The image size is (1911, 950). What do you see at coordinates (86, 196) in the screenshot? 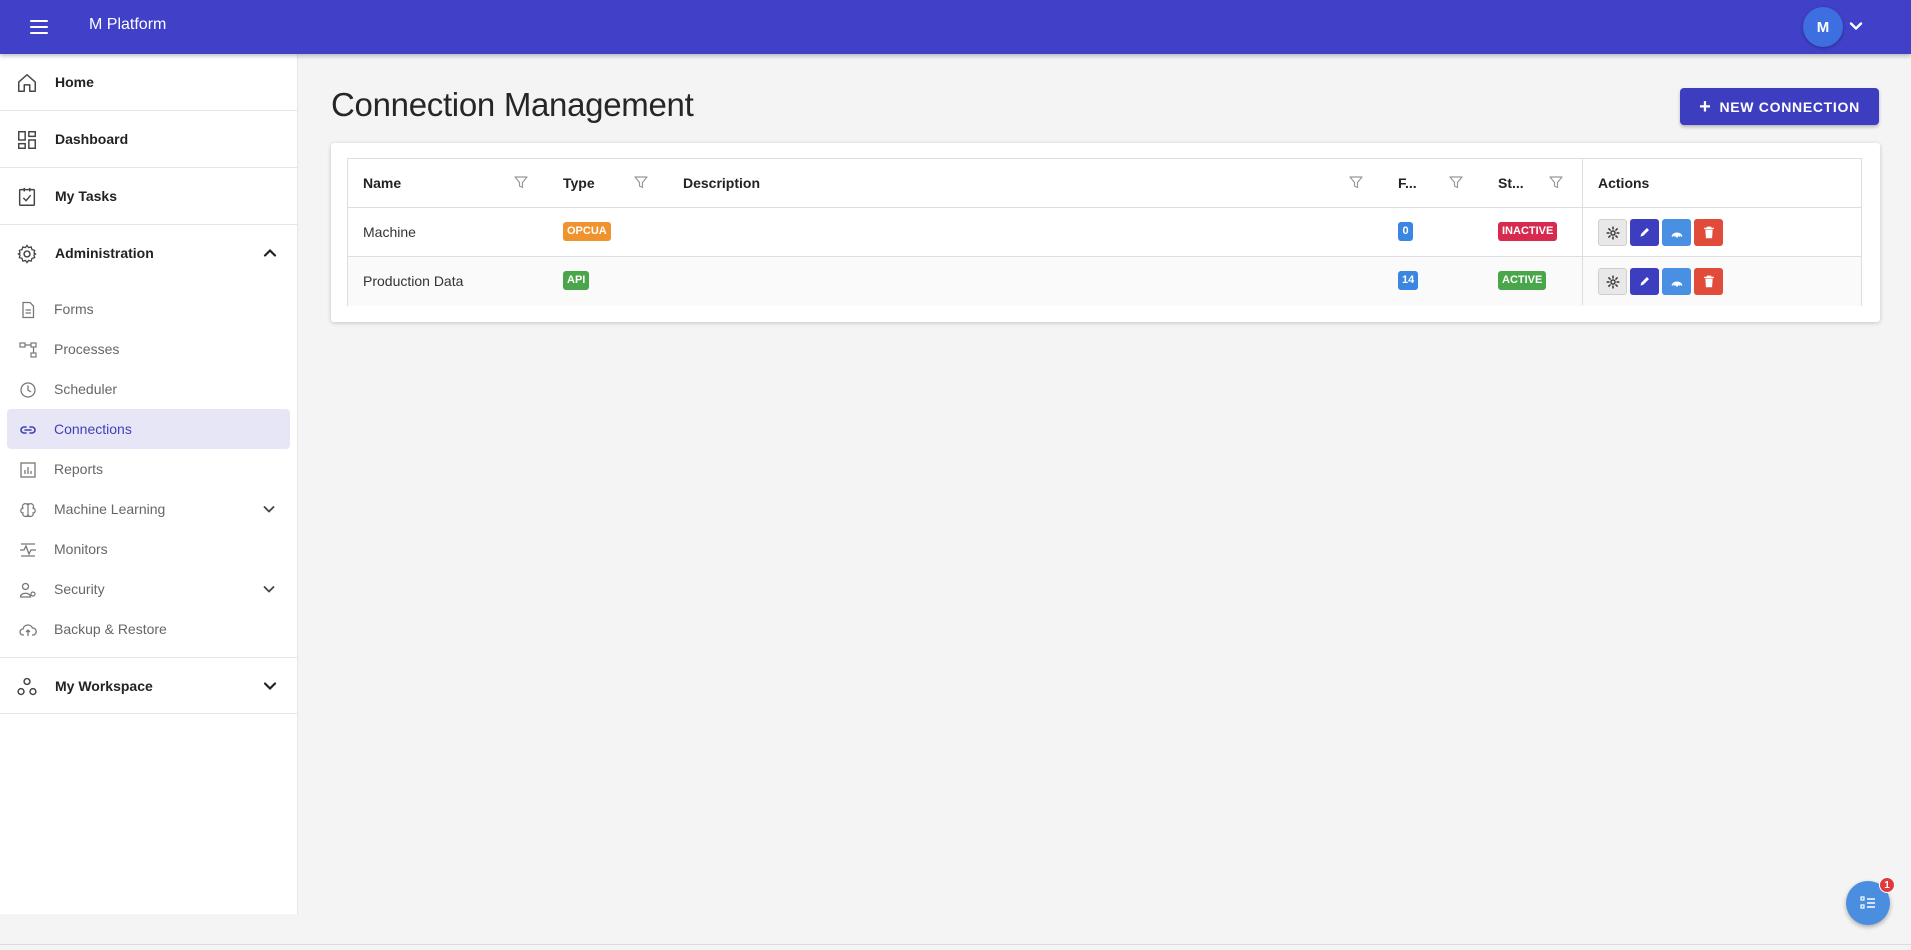
I see `sidebar-item-label: My Tasks` at bounding box center [86, 196].